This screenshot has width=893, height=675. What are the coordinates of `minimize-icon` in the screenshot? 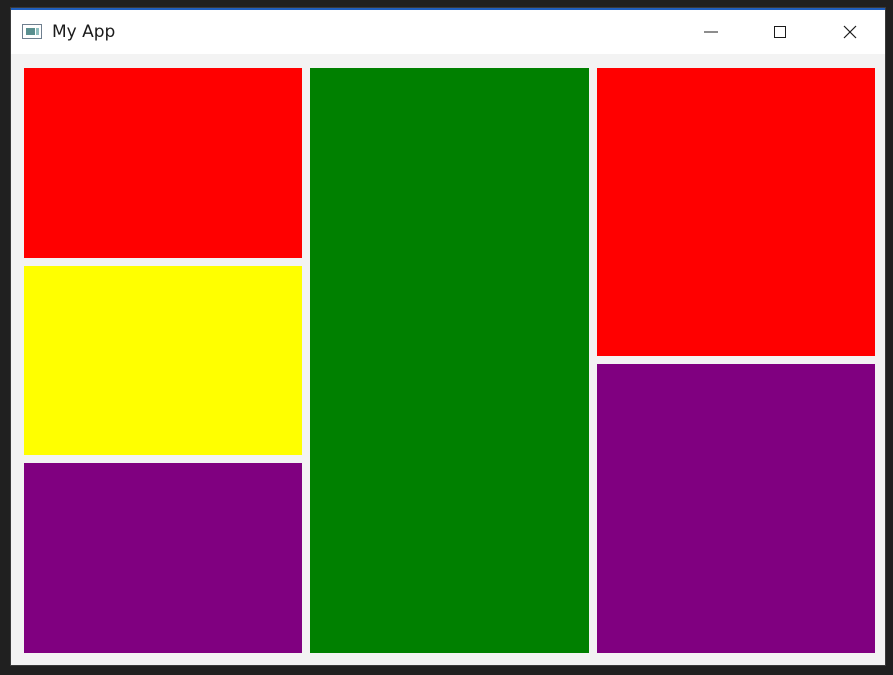 It's located at (711, 32).